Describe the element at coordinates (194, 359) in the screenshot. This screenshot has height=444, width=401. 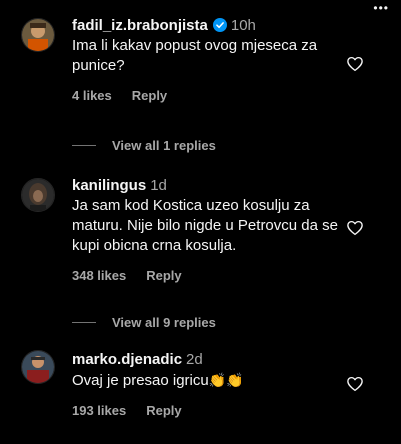
I see `comment-time: 2d` at that location.